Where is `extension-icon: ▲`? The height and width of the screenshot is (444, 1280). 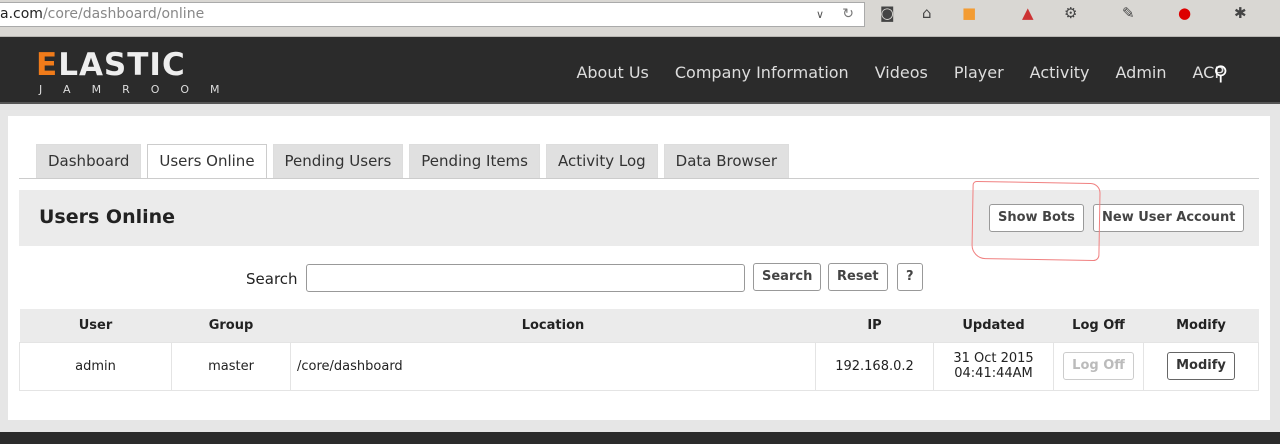 extension-icon: ▲ is located at coordinates (1028, 13).